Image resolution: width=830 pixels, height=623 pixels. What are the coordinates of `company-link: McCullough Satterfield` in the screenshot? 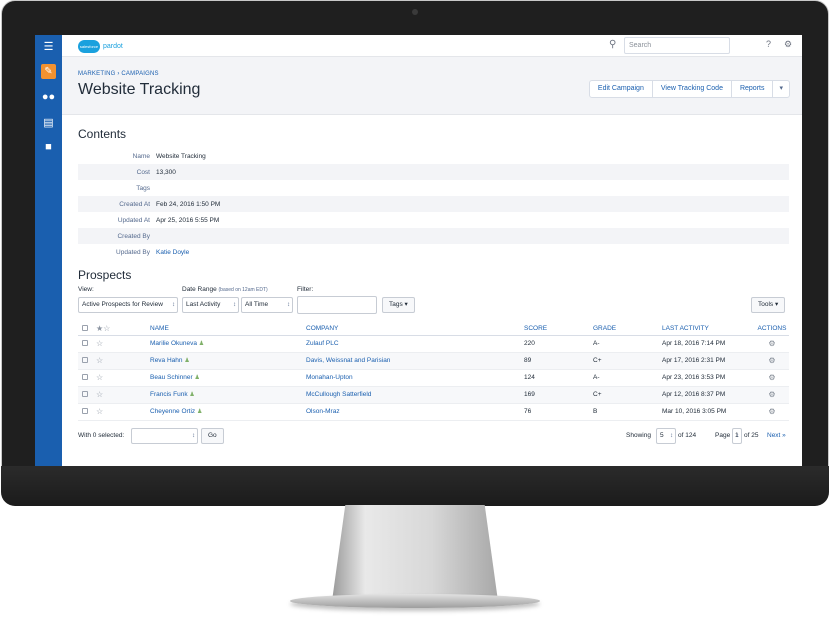 It's located at (415, 395).